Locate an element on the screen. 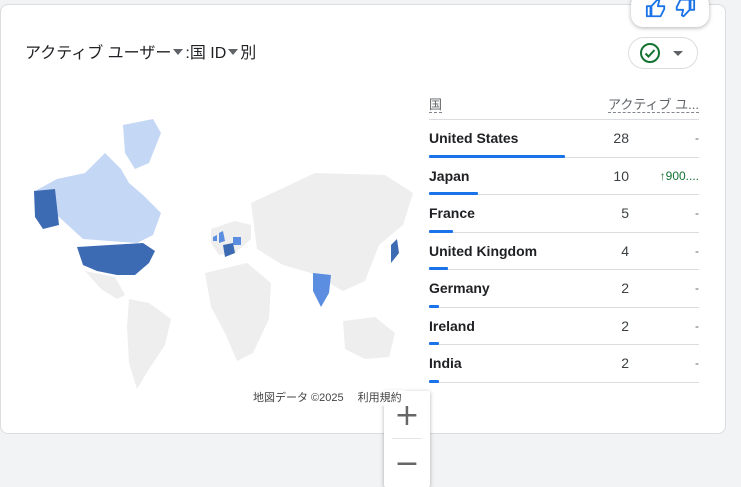 The image size is (741, 487). active-users-value: 10 is located at coordinates (621, 175).